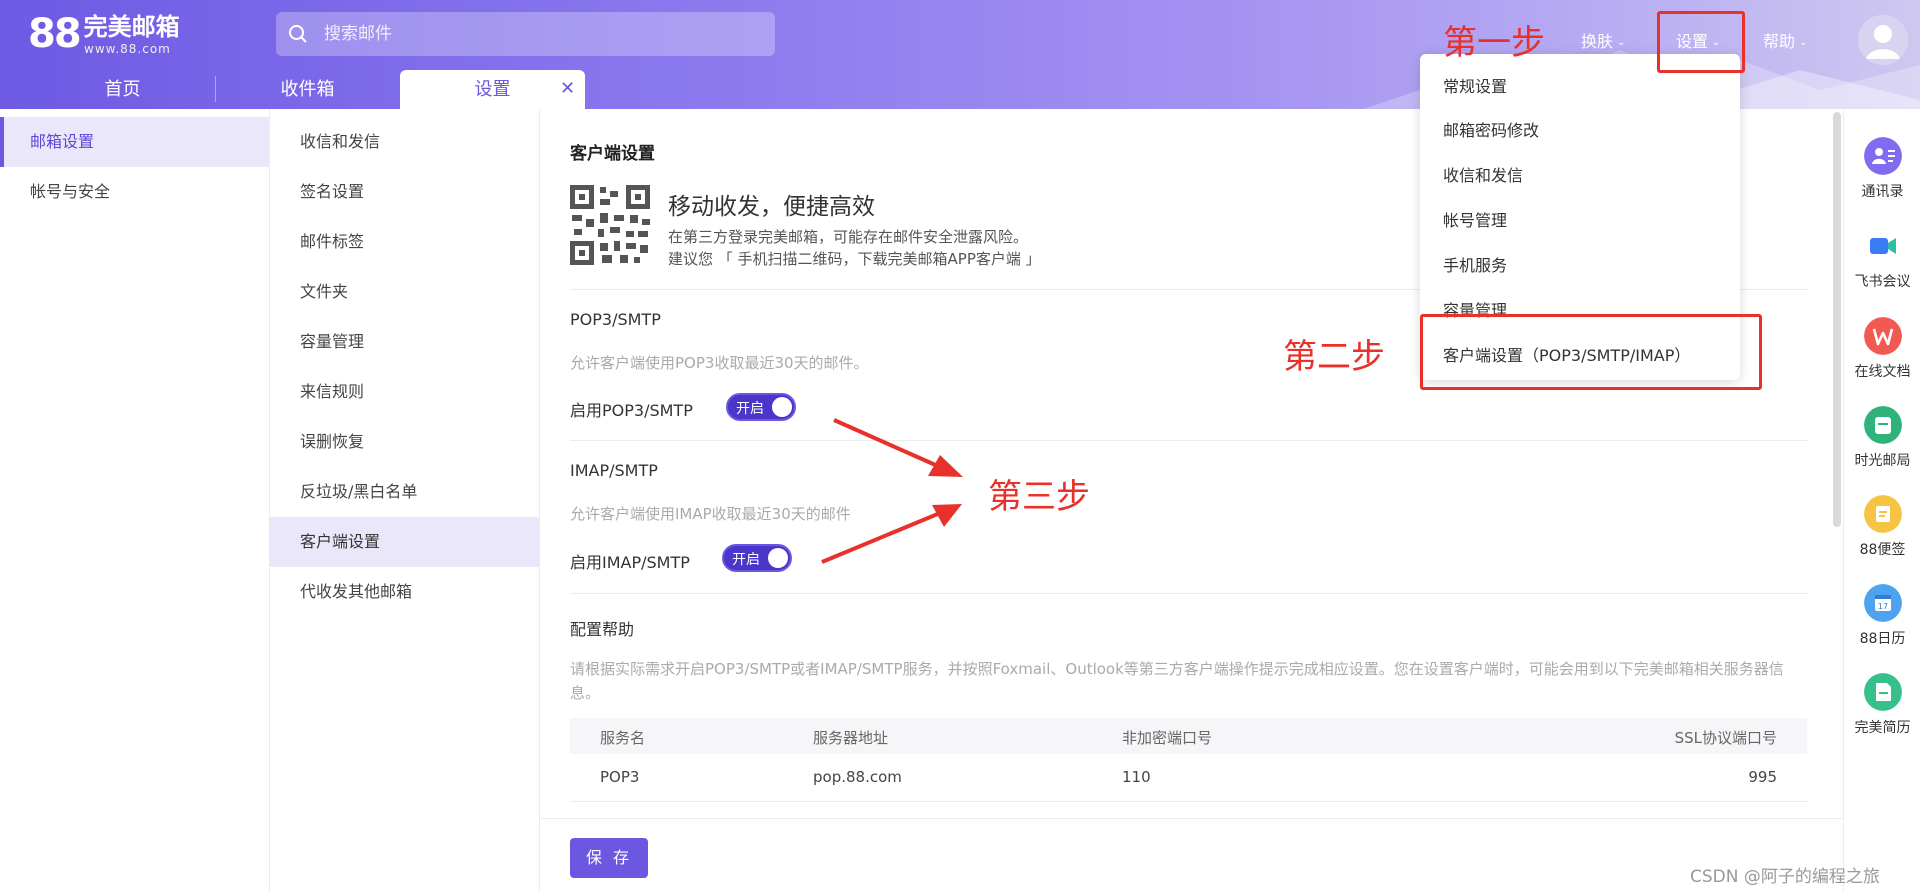 The height and width of the screenshot is (892, 1920). Describe the element at coordinates (1725, 738) in the screenshot. I see `table-header: SSL协议端口号` at that location.